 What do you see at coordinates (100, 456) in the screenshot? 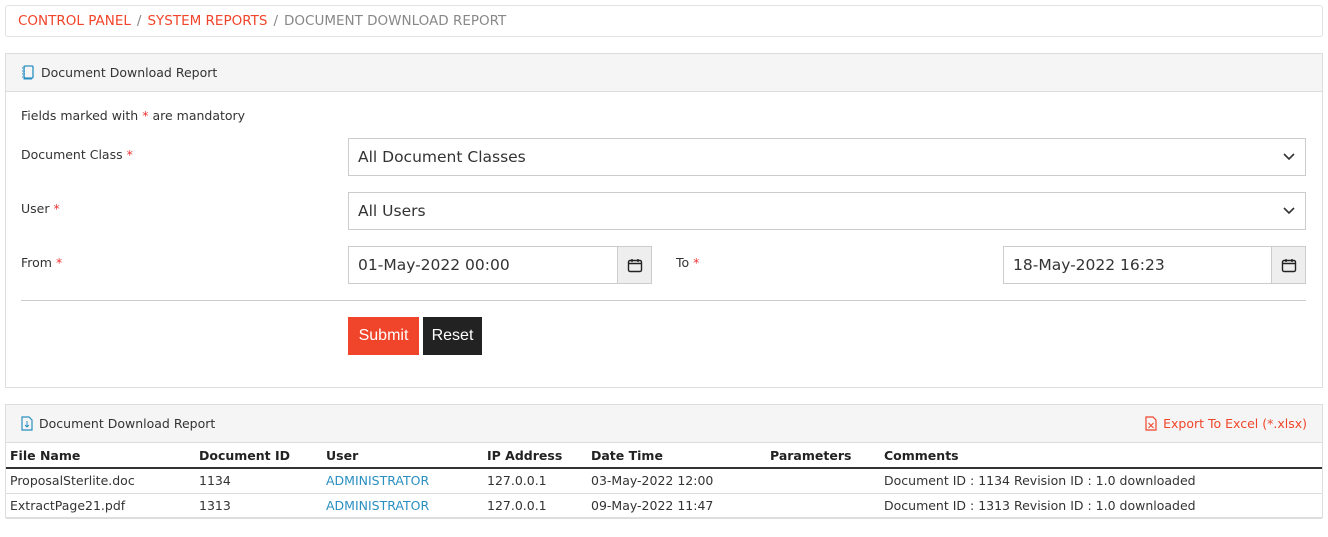
I see `column-file-name: File Name` at bounding box center [100, 456].